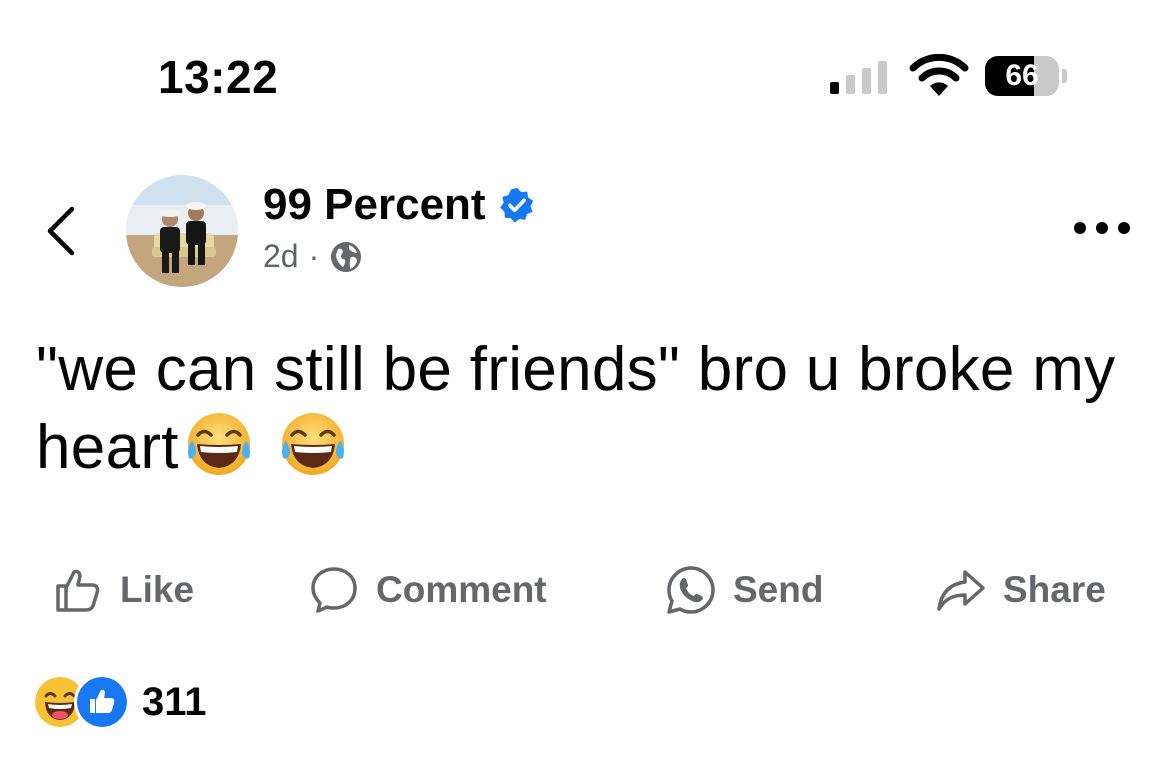  What do you see at coordinates (1103, 228) in the screenshot?
I see `more-horizontal-icon` at bounding box center [1103, 228].